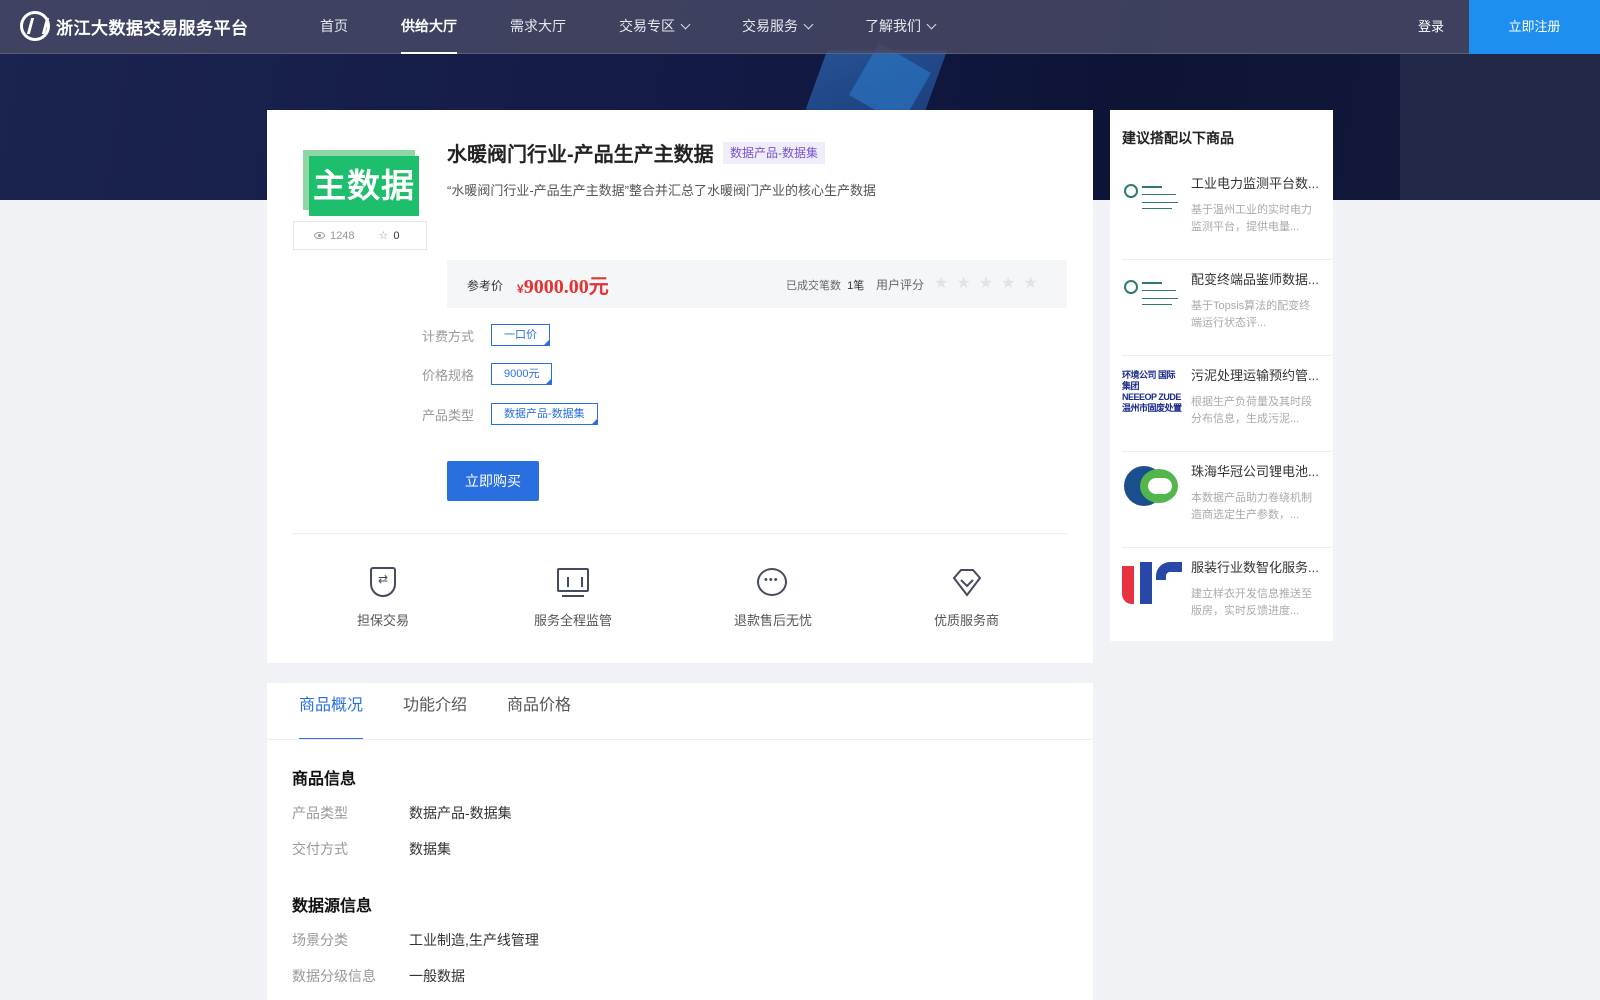 The height and width of the screenshot is (1000, 1600). I want to click on star-outline-icon: ☆, so click(383, 236).